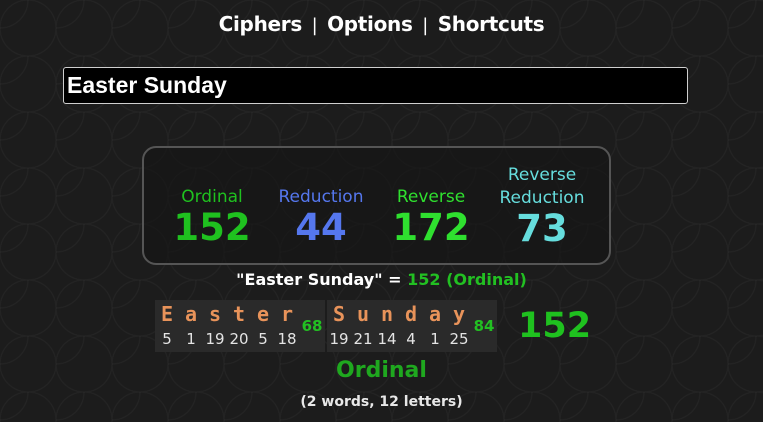  I want to click on cipher-reverse: Reverse 172, so click(431, 216).